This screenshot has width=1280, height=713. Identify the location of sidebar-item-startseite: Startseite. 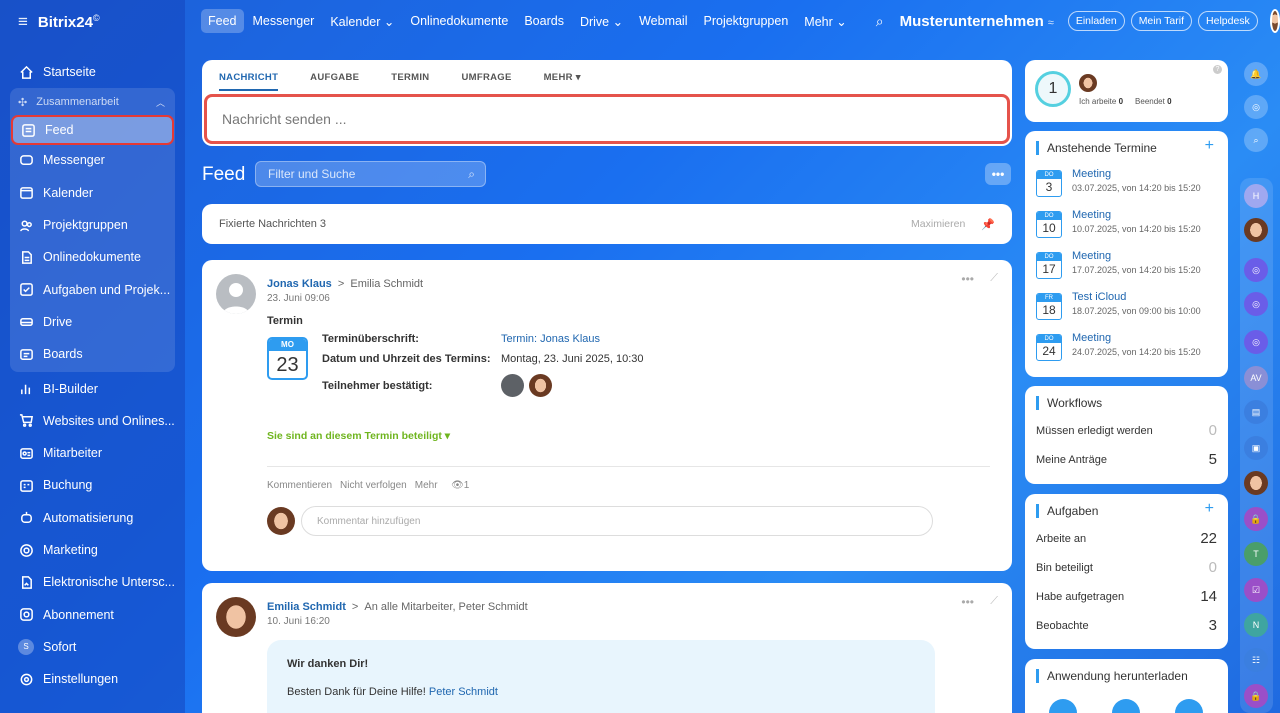
(92, 72).